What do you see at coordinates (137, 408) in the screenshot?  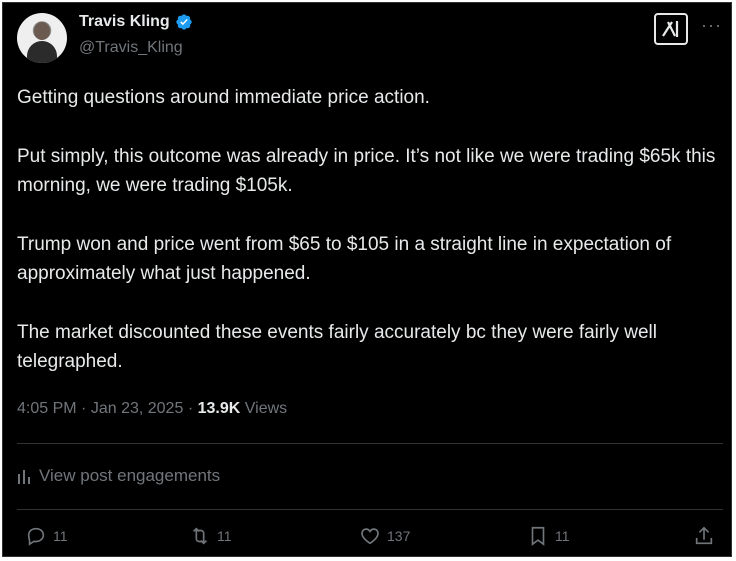 I see `post-date: Jan 23, 2025` at bounding box center [137, 408].